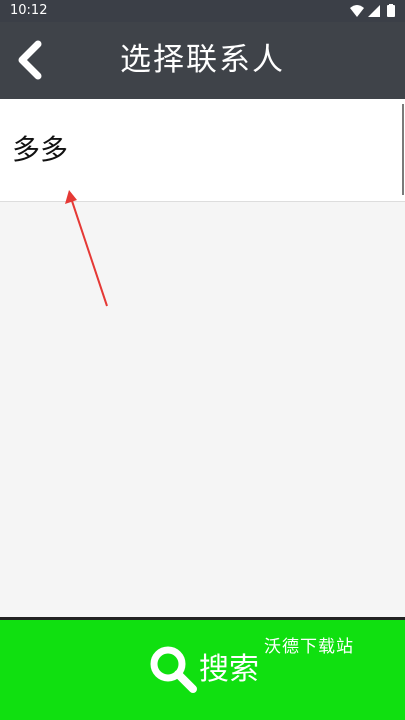 Image resolution: width=405 pixels, height=720 pixels. I want to click on contact-name: 多多, so click(40, 149).